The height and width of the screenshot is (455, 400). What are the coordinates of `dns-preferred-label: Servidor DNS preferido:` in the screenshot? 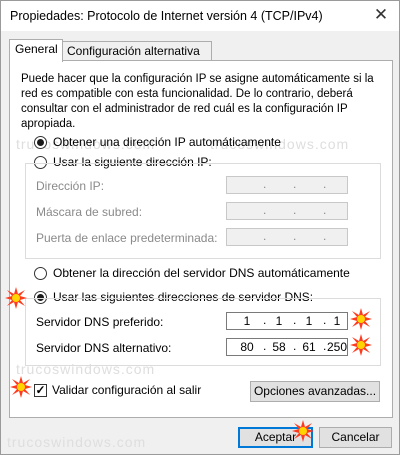 It's located at (100, 322).